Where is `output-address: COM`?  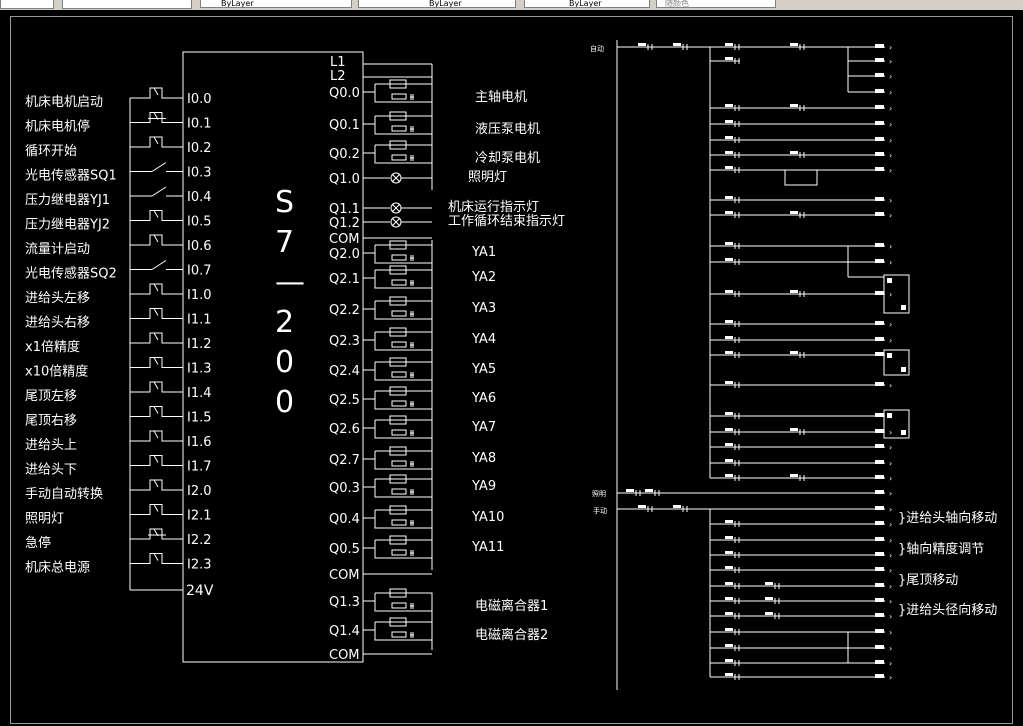
output-address: COM is located at coordinates (344, 575).